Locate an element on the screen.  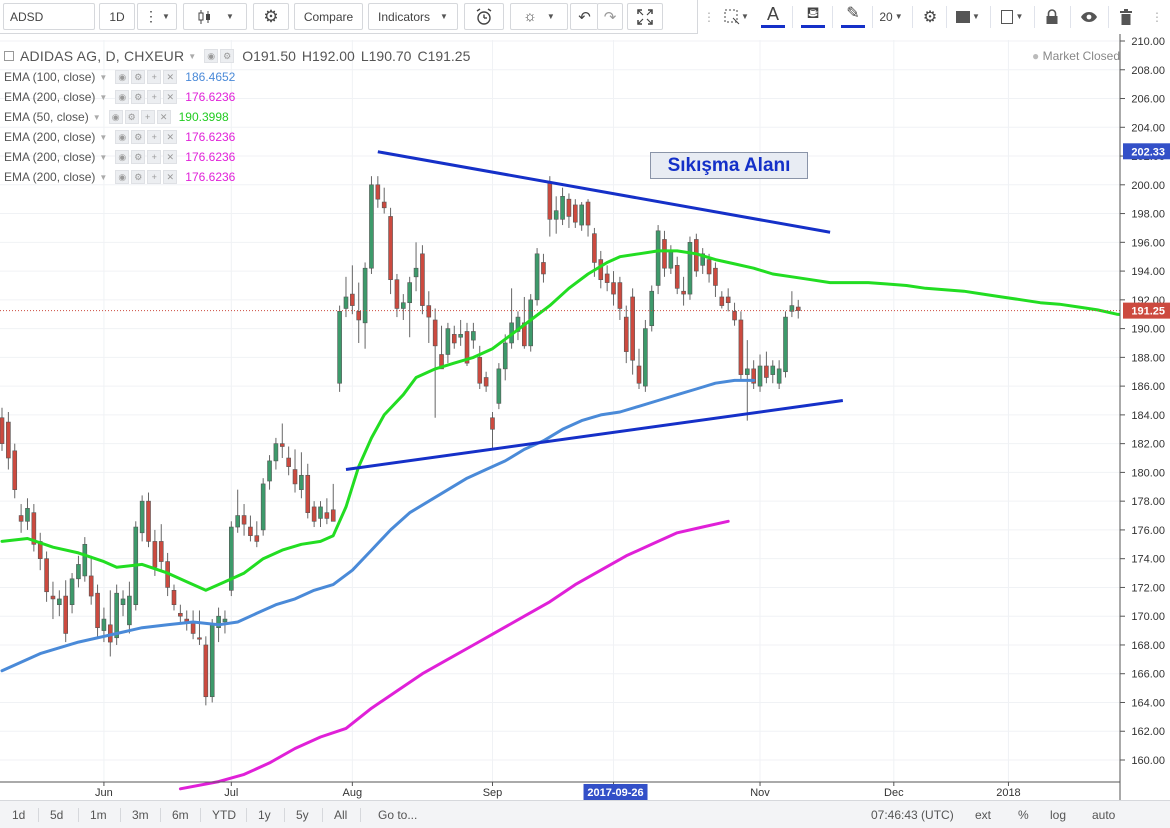
scale-option-auto: auto is located at coordinates (1103, 815).